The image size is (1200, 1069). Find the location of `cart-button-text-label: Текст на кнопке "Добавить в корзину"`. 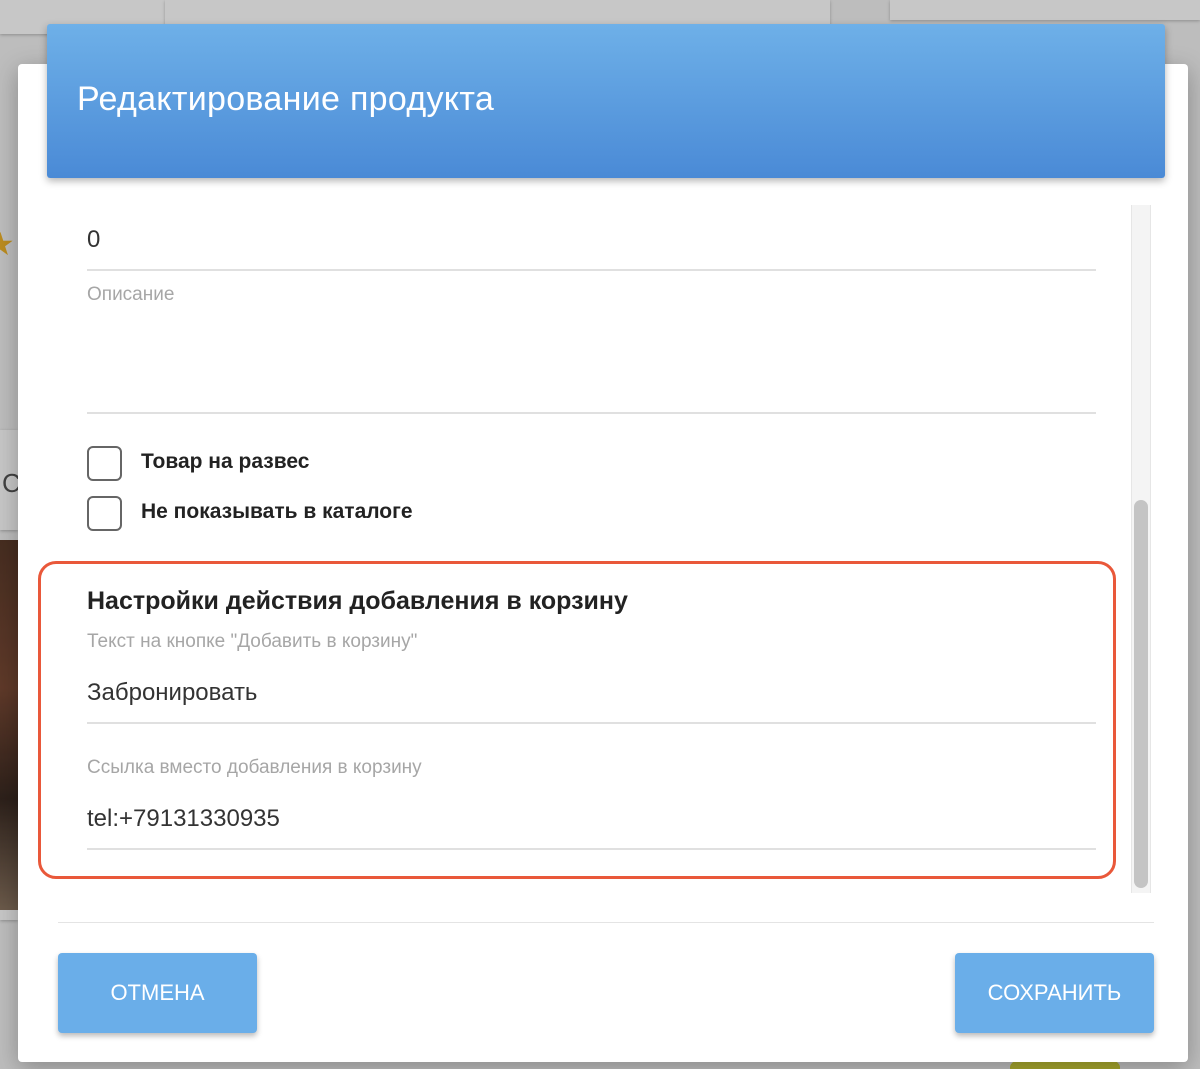

cart-button-text-label: Текст на кнопке "Добавить в корзину" is located at coordinates (252, 641).